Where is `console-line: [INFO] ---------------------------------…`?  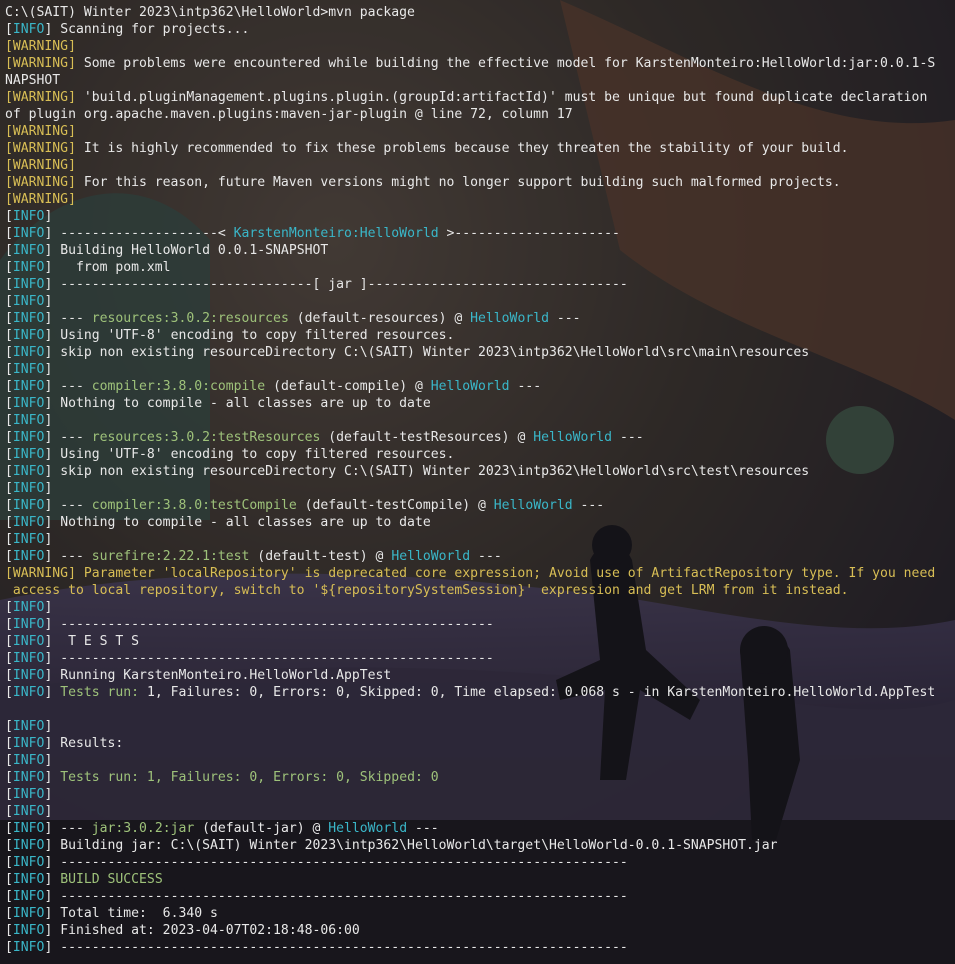 console-line: [INFO] ---------------------------------… is located at coordinates (470, 658).